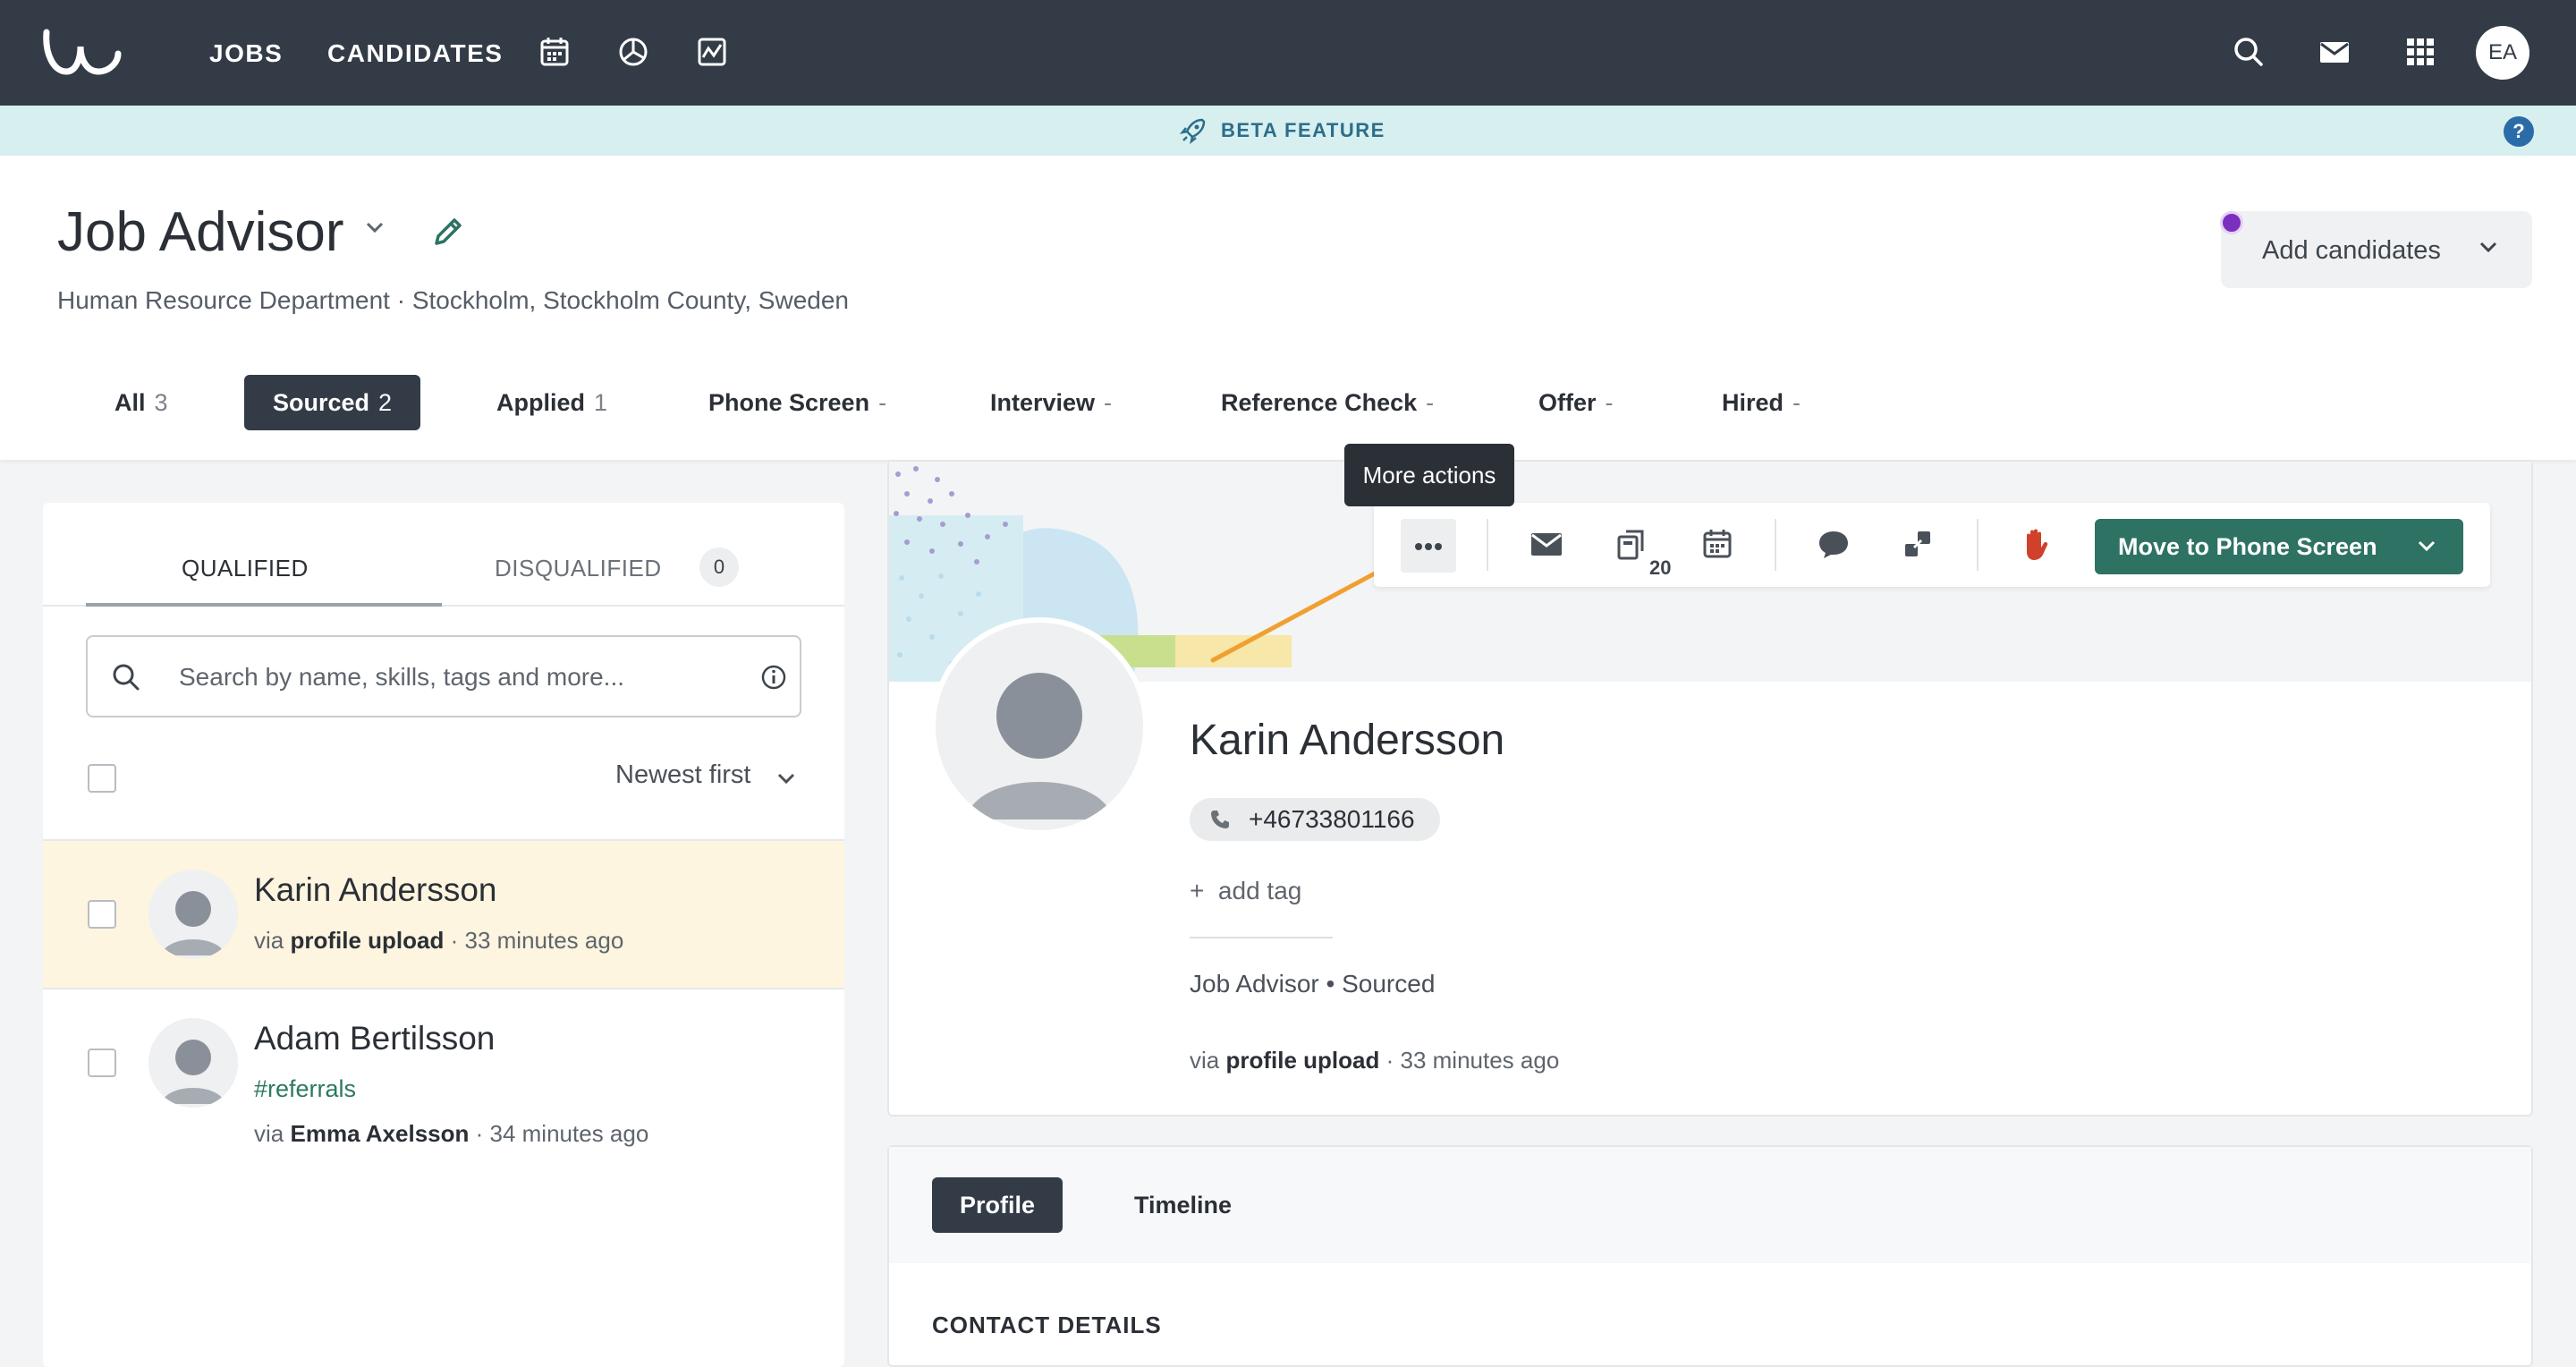  I want to click on stop-hand-icon, so click(2036, 544).